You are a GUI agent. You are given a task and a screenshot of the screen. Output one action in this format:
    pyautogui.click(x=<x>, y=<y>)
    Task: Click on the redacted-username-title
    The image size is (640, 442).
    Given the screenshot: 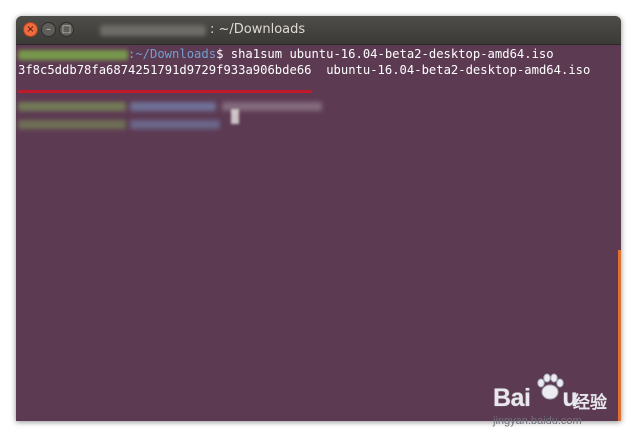 What is the action you would take?
    pyautogui.click(x=153, y=30)
    